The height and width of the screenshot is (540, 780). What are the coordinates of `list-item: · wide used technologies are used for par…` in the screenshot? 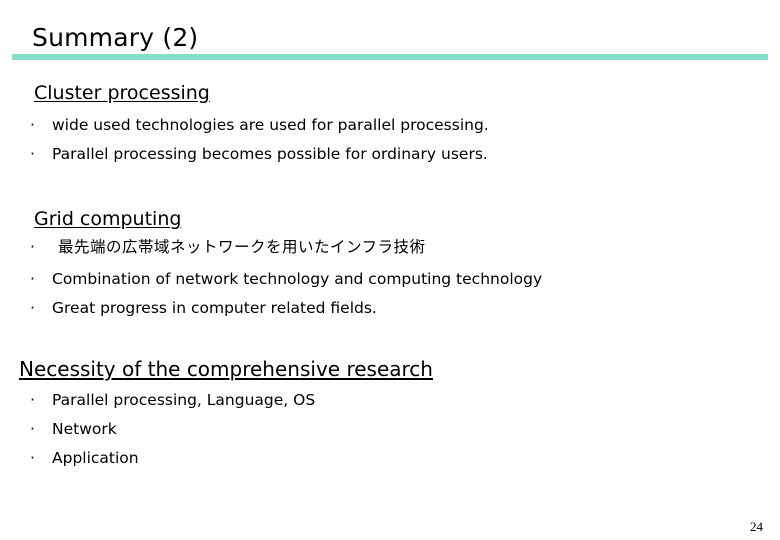 It's located at (259, 125).